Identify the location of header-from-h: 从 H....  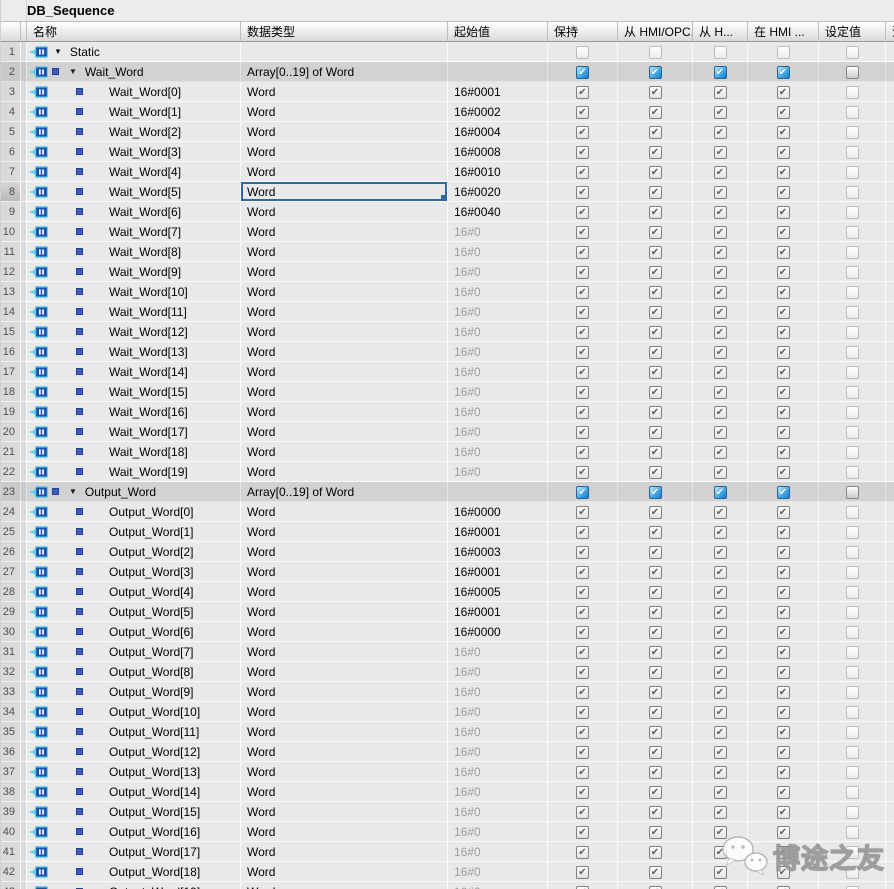
(720, 32).